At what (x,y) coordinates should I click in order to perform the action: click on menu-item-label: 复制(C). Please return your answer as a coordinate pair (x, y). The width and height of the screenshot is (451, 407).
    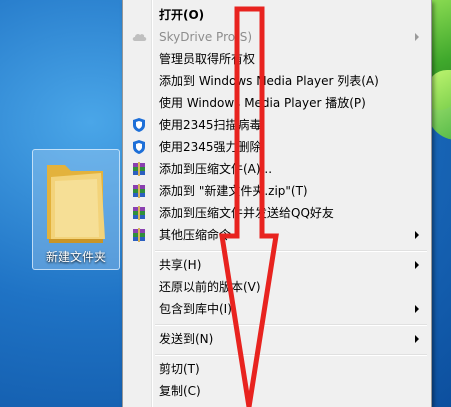
    Looking at the image, I should click on (180, 391).